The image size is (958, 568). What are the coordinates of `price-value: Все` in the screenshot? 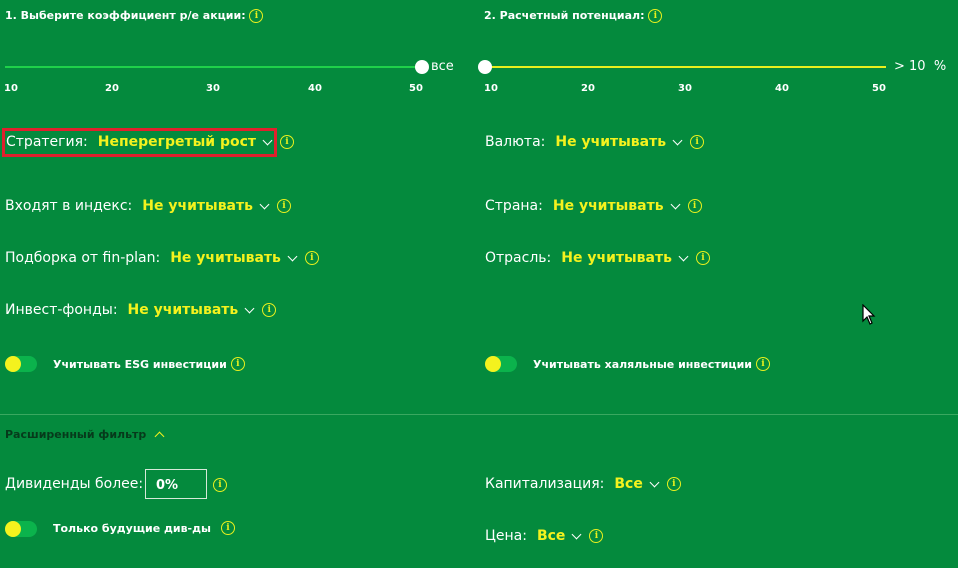 It's located at (551, 536).